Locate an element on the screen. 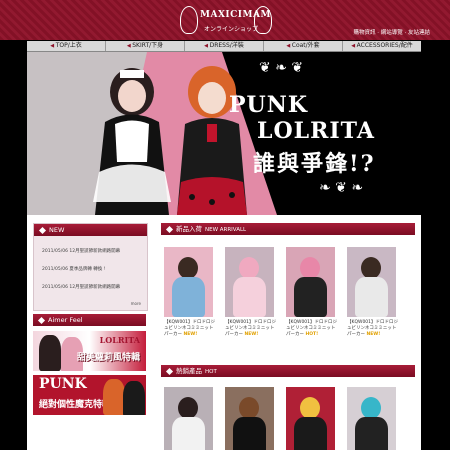 The height and width of the screenshot is (450, 450). nav-item-label: TOP/上衣 is located at coordinates (68, 45).